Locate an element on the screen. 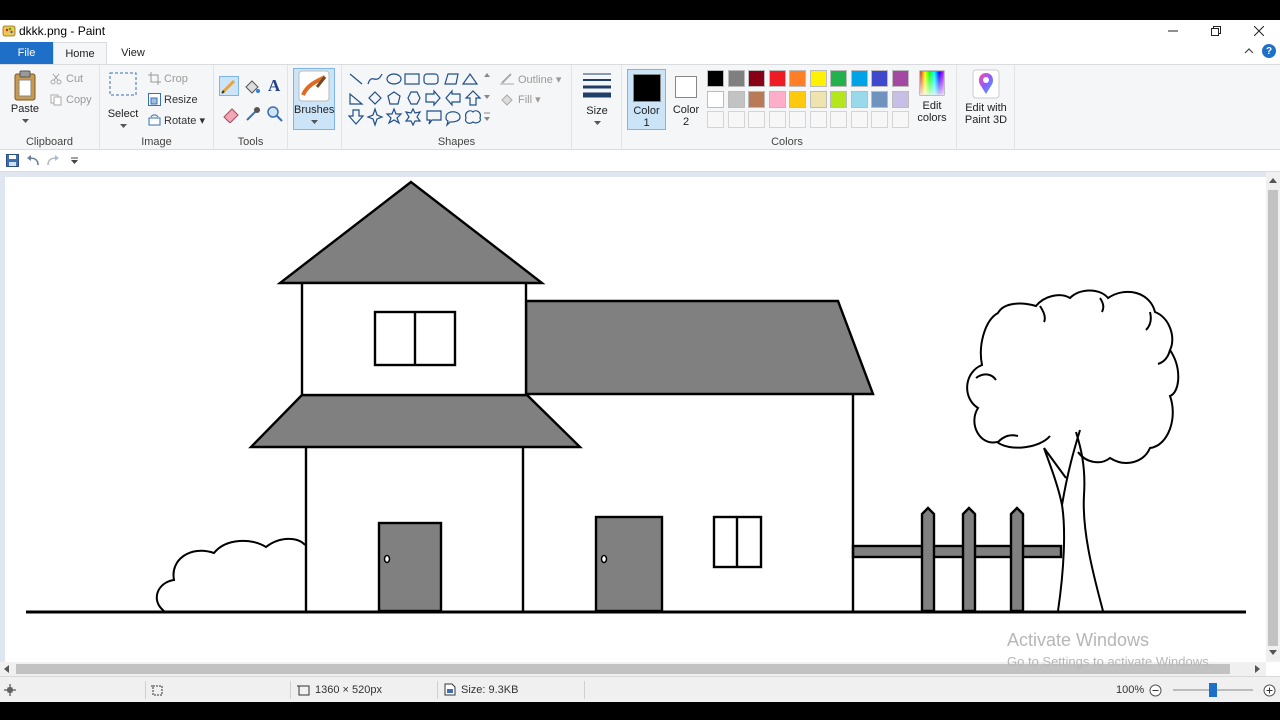 This screenshot has width=1280, height=720. scroll-up-icon is located at coordinates (1273, 181).